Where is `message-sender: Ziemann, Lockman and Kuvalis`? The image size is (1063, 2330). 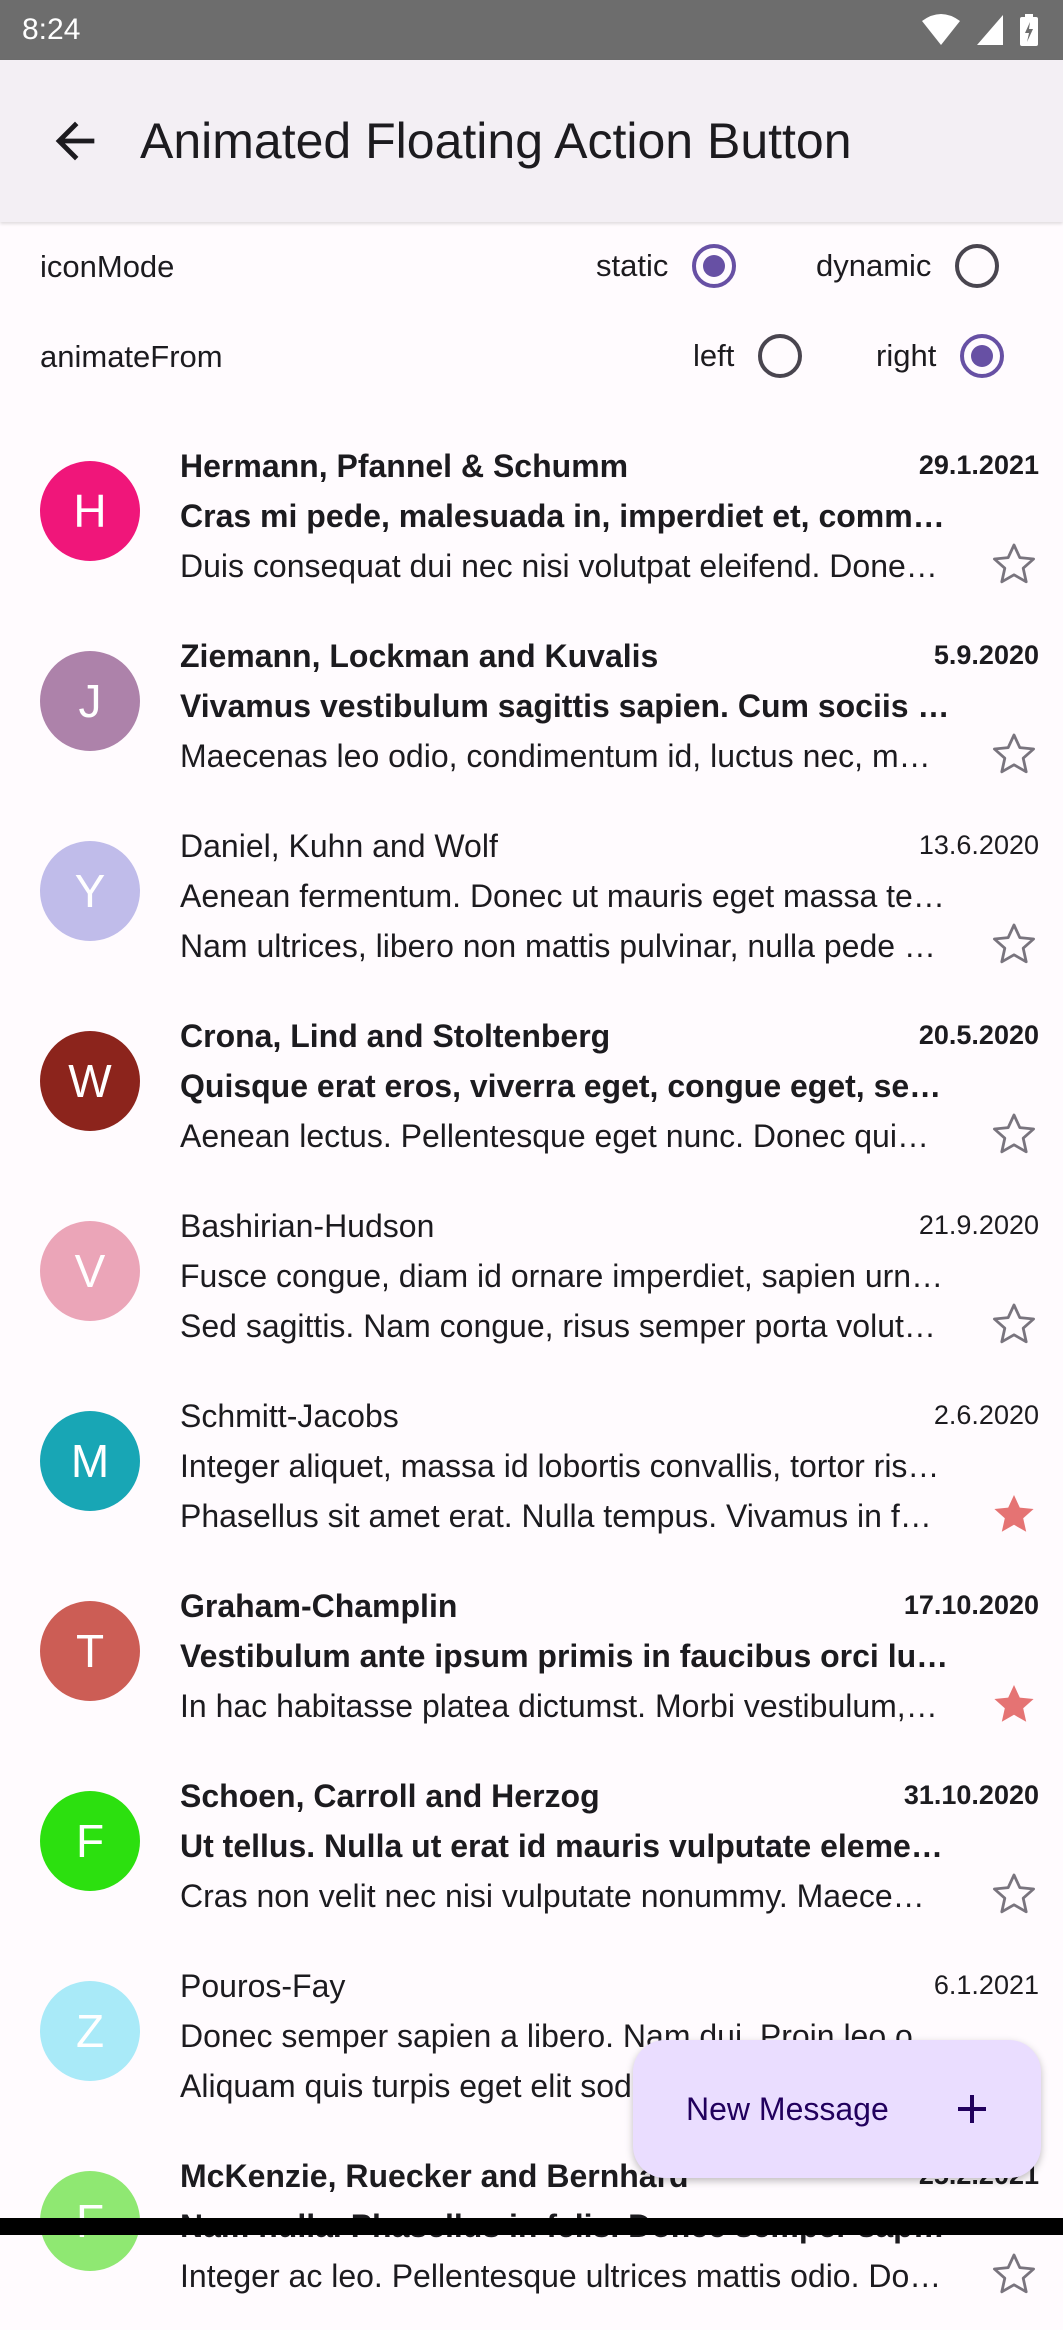
message-sender: Ziemann, Lockman and Kuvalis is located at coordinates (419, 656).